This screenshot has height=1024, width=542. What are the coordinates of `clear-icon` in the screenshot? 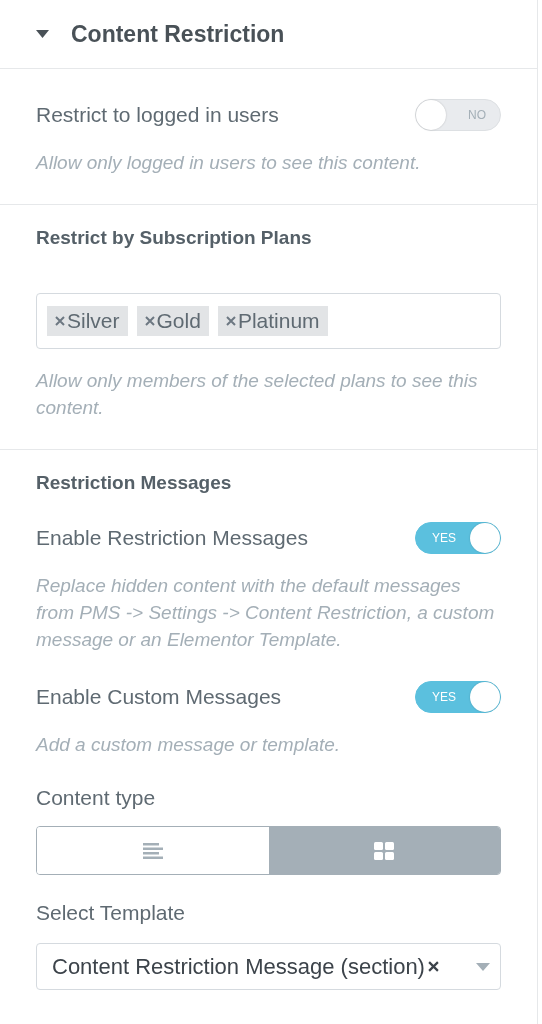 It's located at (433, 966).